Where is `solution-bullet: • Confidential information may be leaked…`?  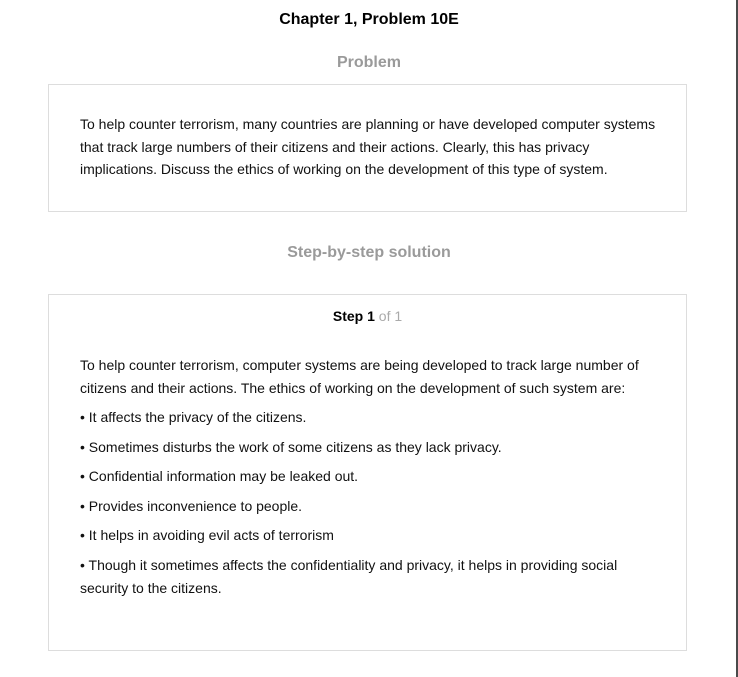
solution-bullet: • Confidential information may be leaked… is located at coordinates (219, 476).